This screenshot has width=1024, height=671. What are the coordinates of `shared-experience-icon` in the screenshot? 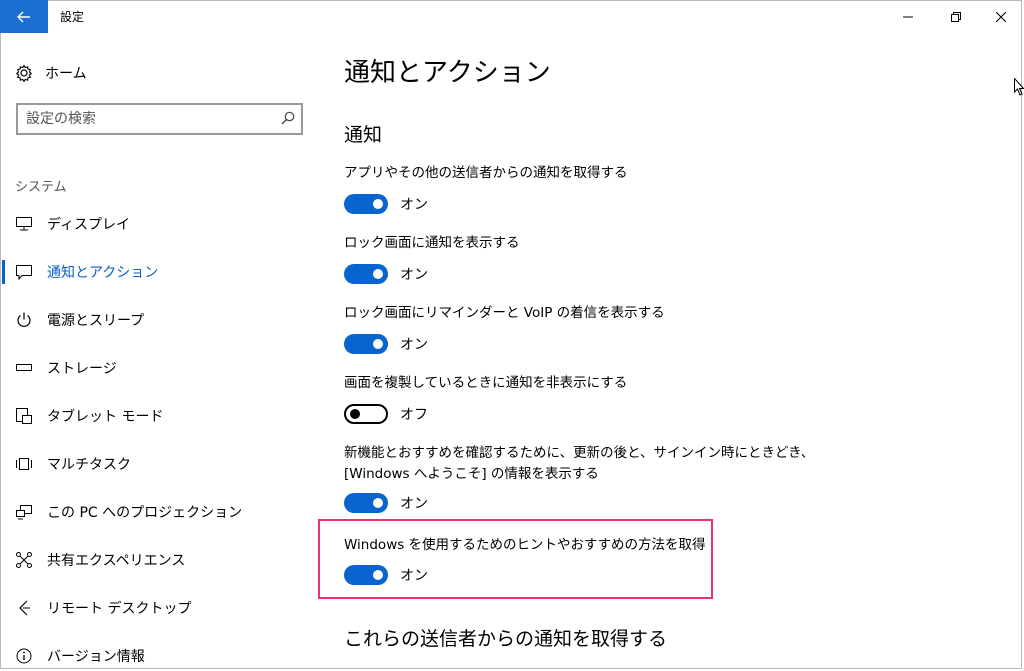 It's located at (24, 560).